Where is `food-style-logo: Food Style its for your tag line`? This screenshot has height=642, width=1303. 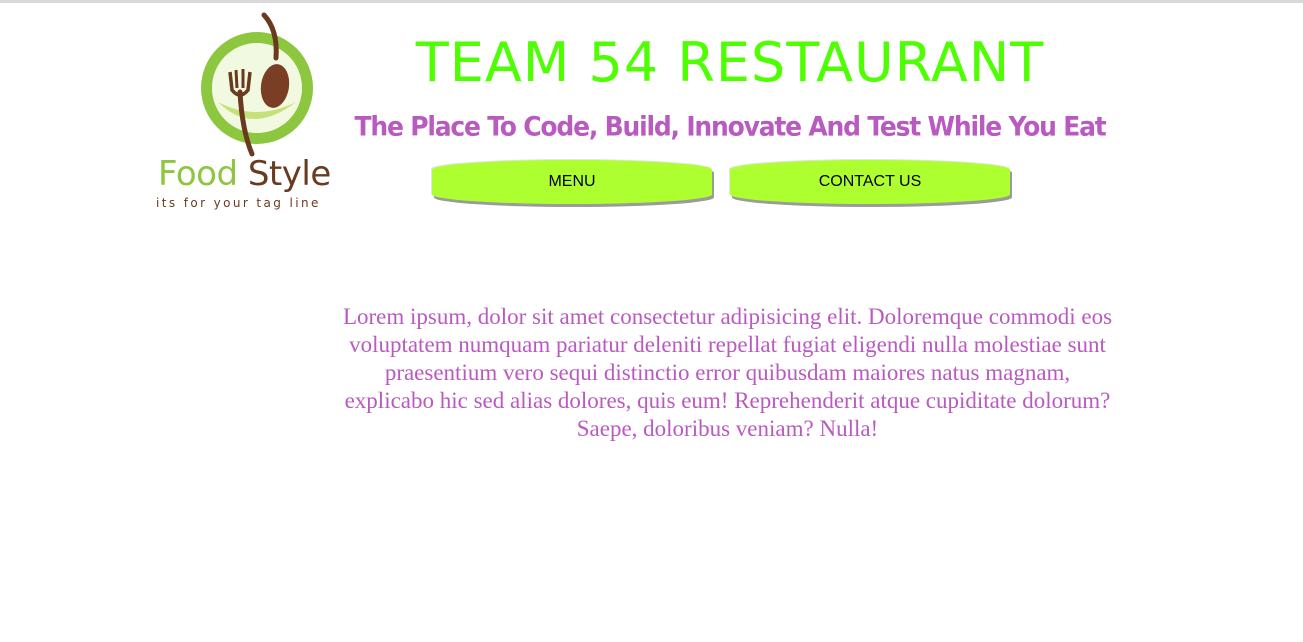
food-style-logo: Food Style its for your tag line is located at coordinates (252, 112).